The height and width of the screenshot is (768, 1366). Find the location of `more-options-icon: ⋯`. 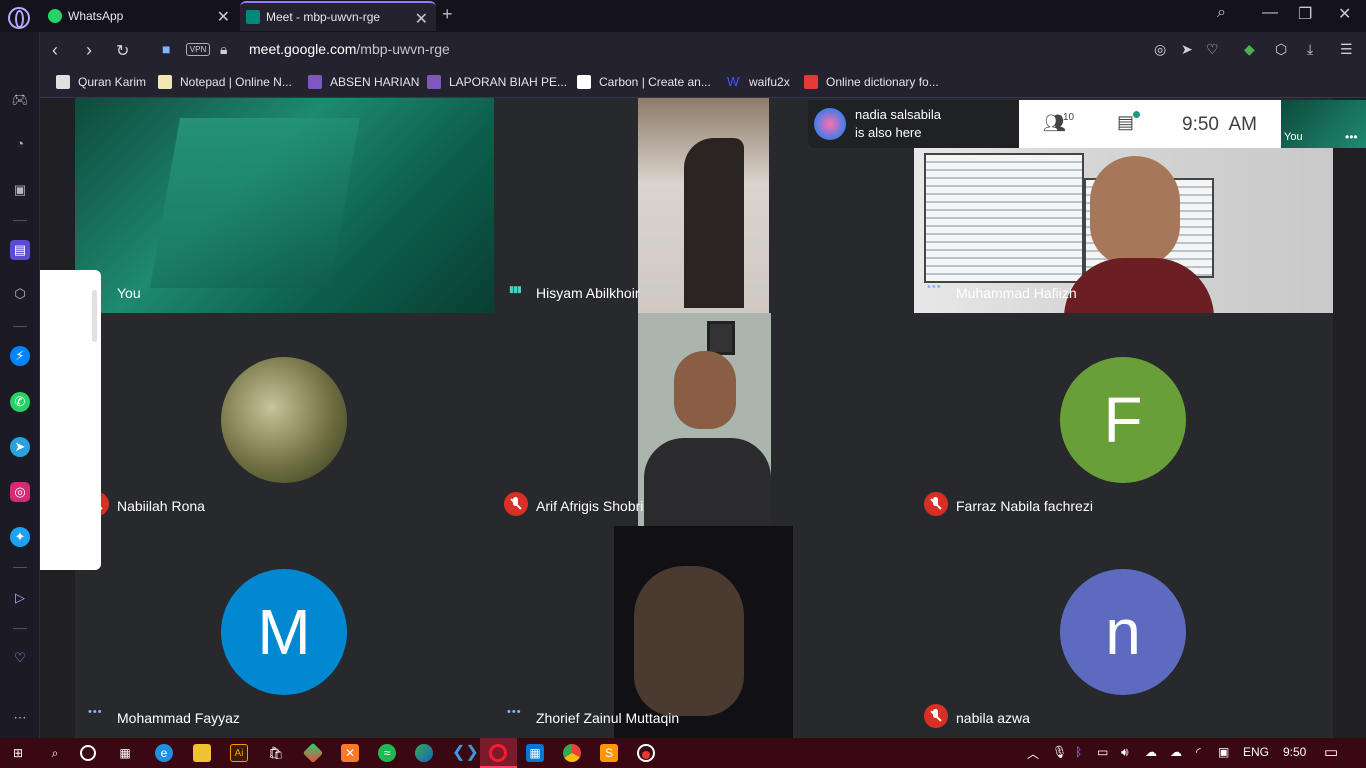

more-options-icon: ⋯ is located at coordinates (20, 718).